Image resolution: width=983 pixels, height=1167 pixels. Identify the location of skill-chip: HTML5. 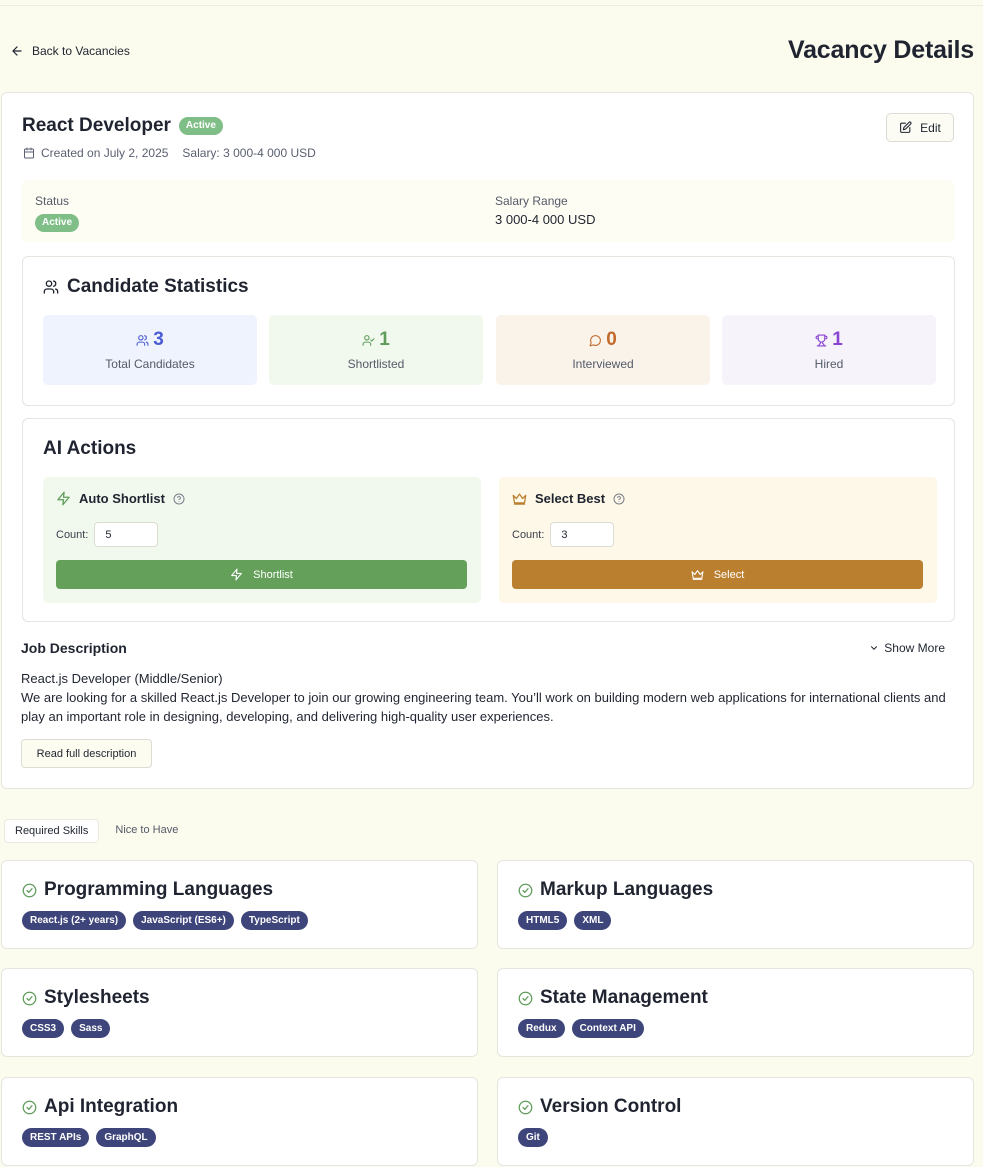
(543, 920).